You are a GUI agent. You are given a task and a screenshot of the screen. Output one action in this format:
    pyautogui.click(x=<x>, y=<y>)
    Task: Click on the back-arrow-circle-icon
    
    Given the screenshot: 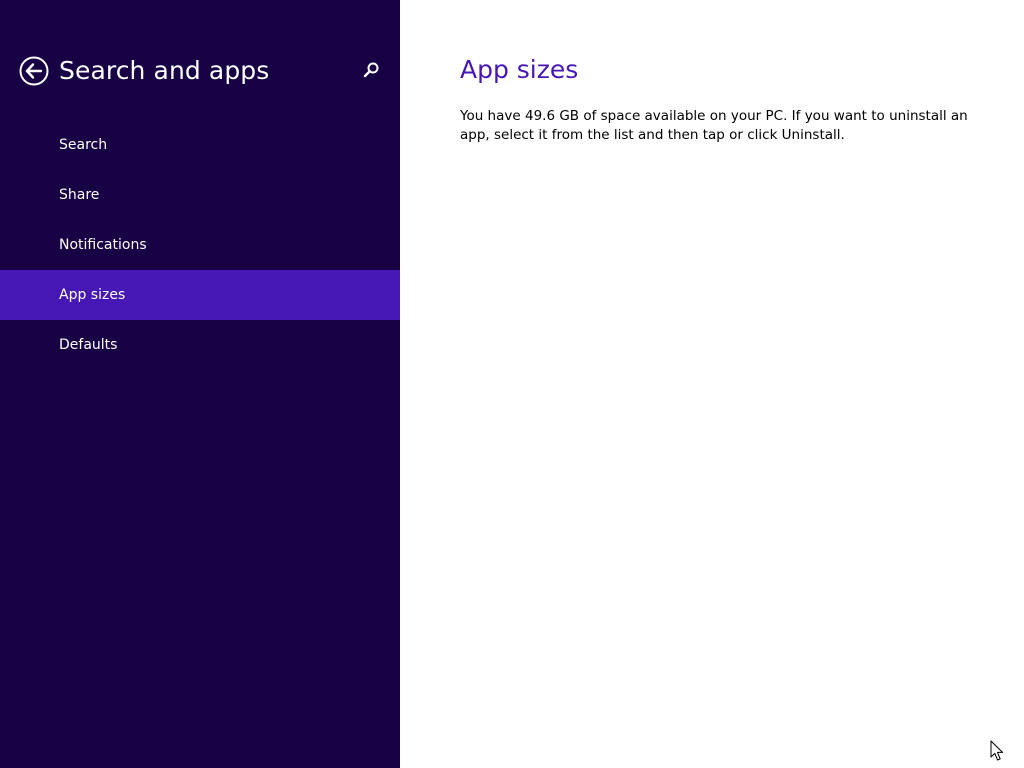 What is the action you would take?
    pyautogui.click(x=34, y=71)
    